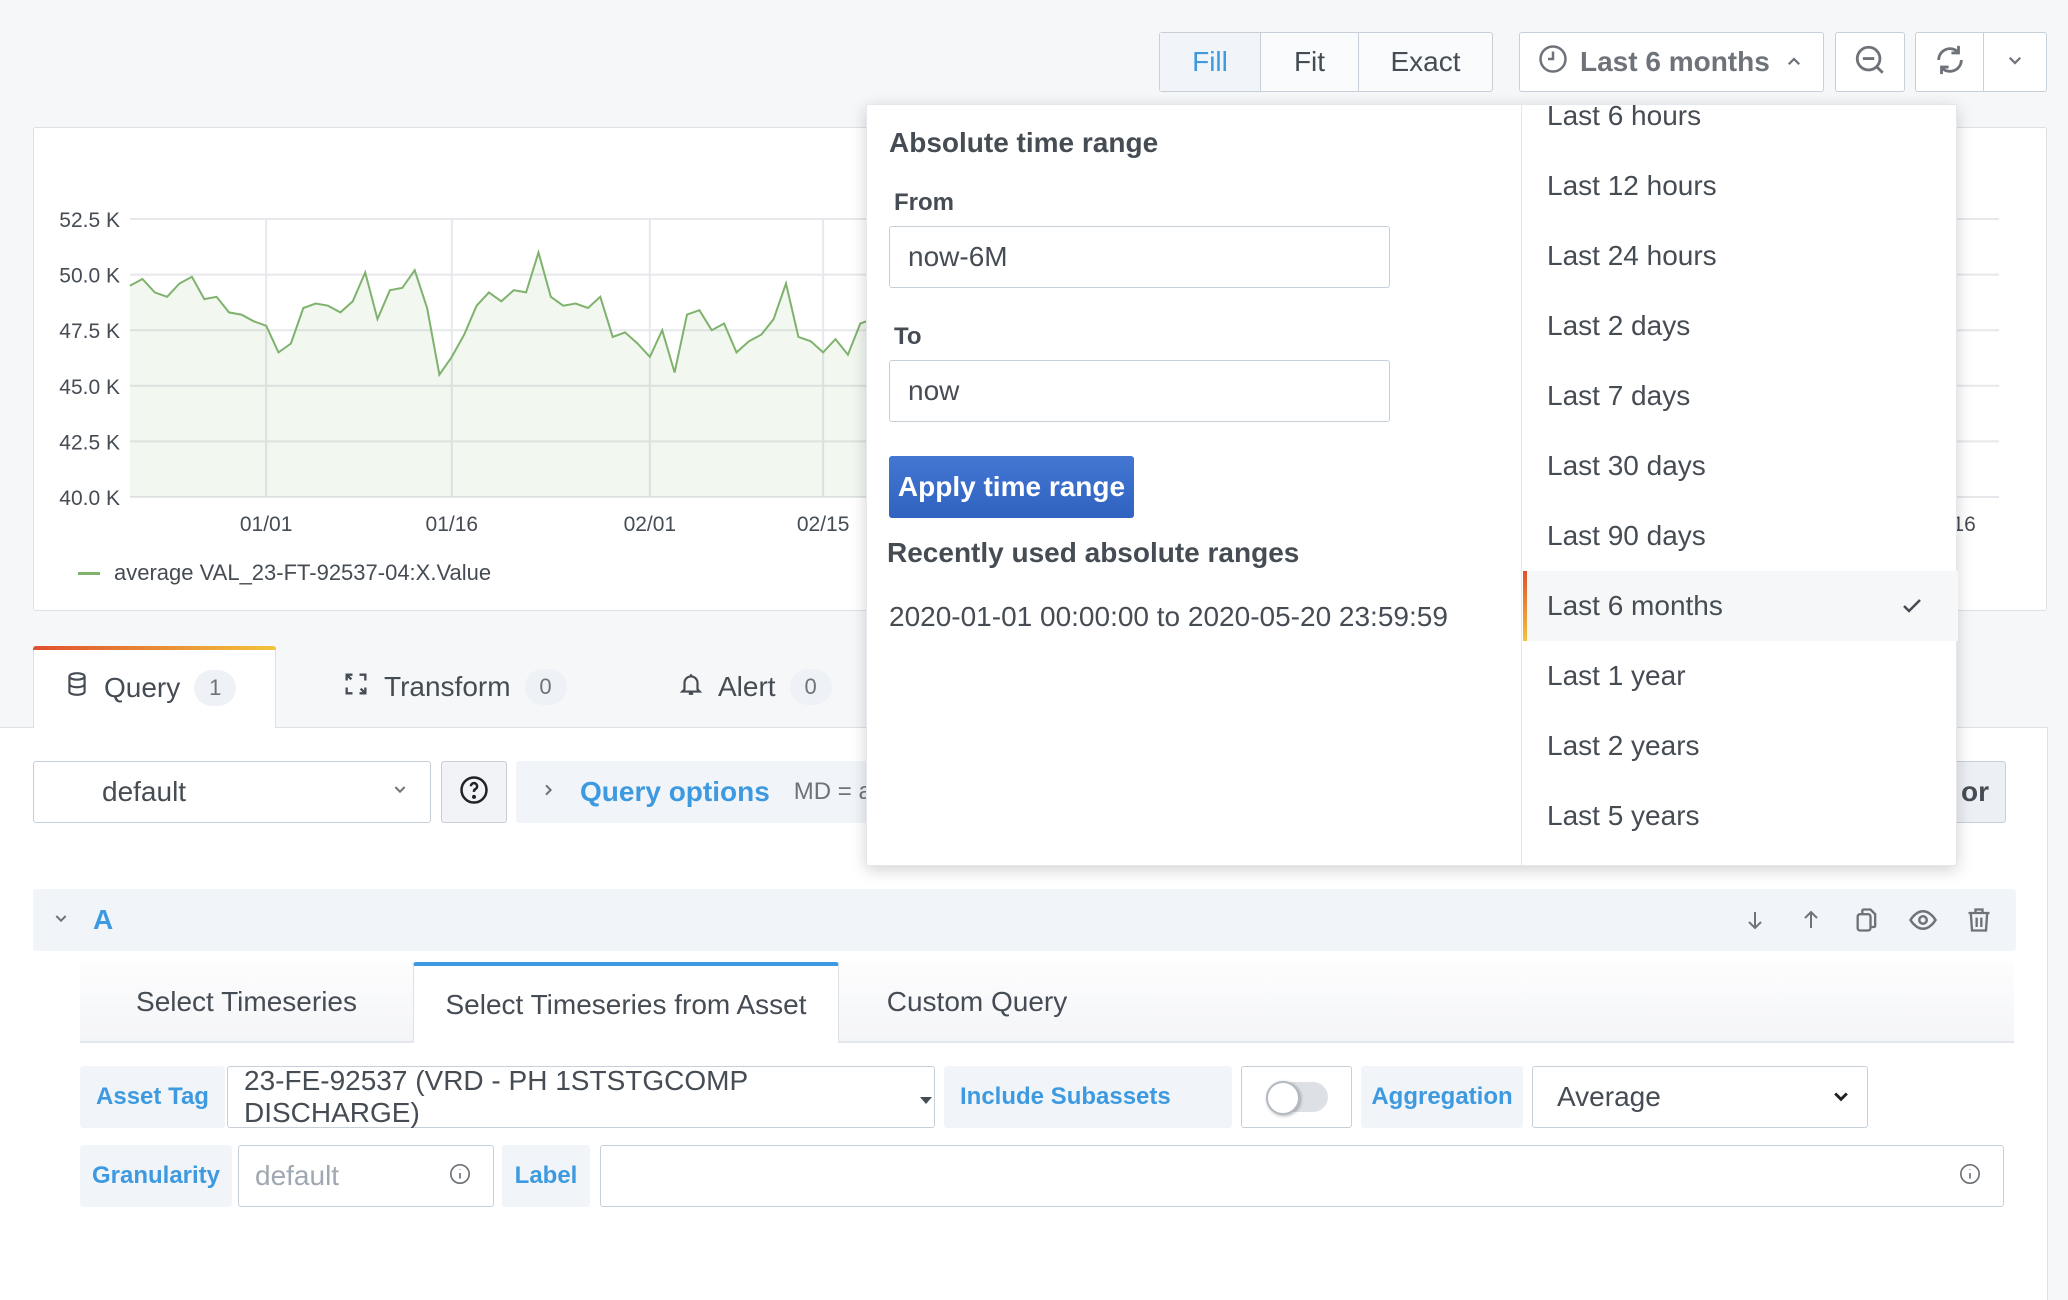 Image resolution: width=2068 pixels, height=1300 pixels. I want to click on quick-range-label: Last 90 days, so click(1626, 535).